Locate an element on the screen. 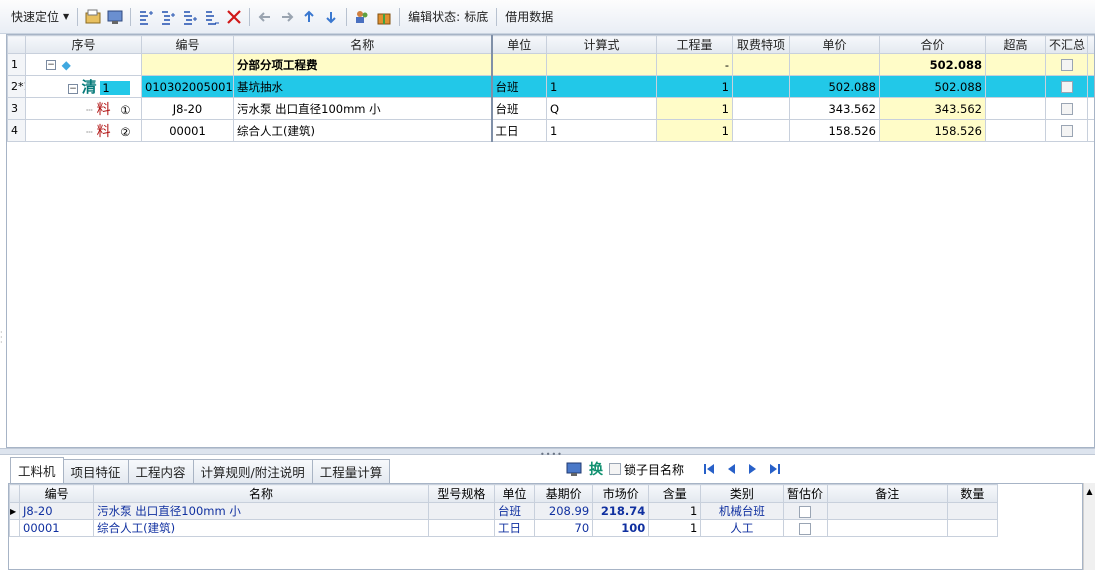 Image resolution: width=1095 pixels, height=570 pixels. next-record-icon is located at coordinates (753, 469).